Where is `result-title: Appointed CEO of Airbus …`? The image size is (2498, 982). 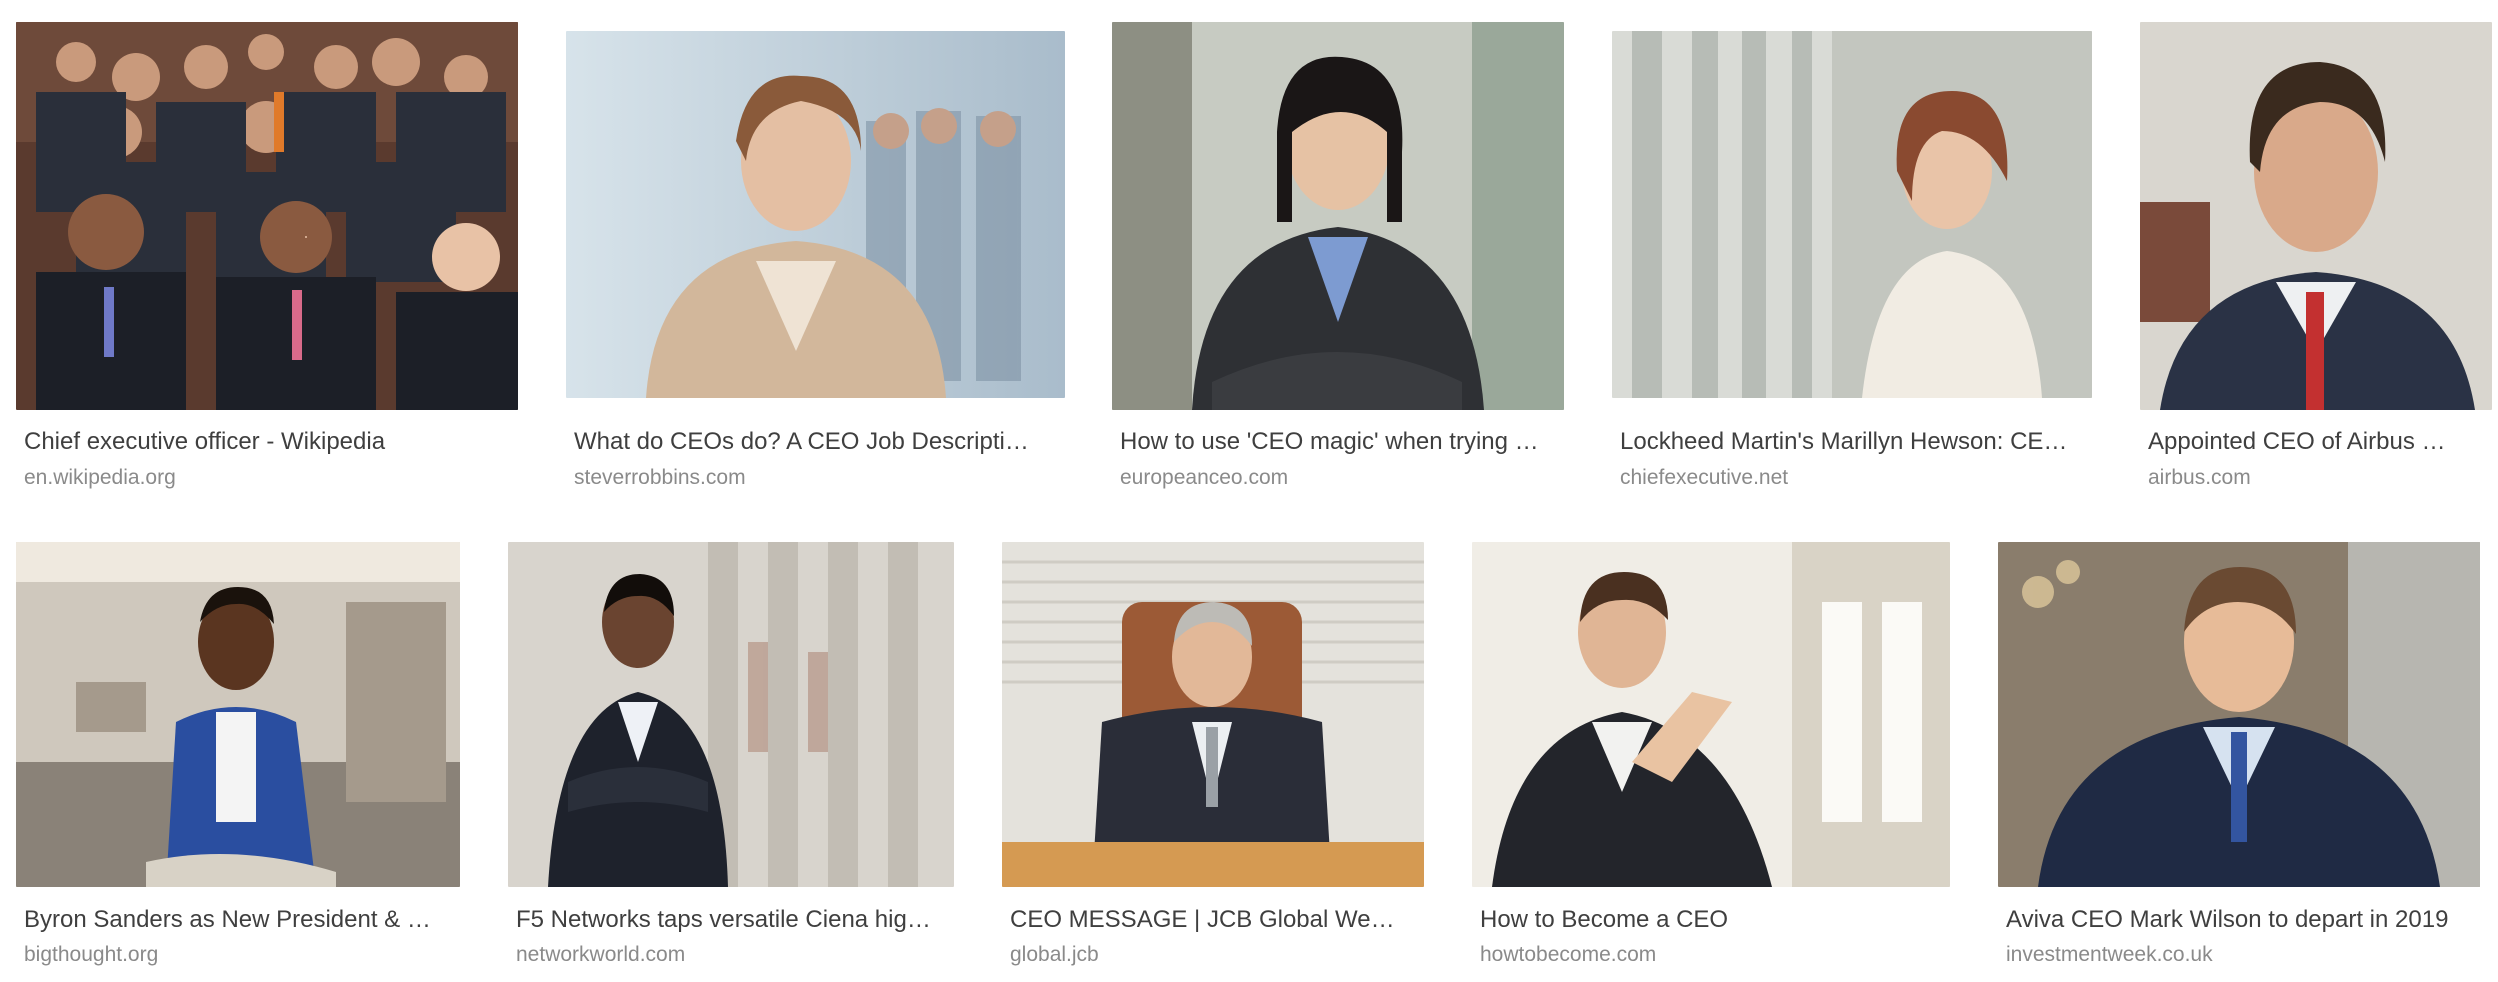
result-title: Appointed CEO of Airbus … is located at coordinates (2313, 442).